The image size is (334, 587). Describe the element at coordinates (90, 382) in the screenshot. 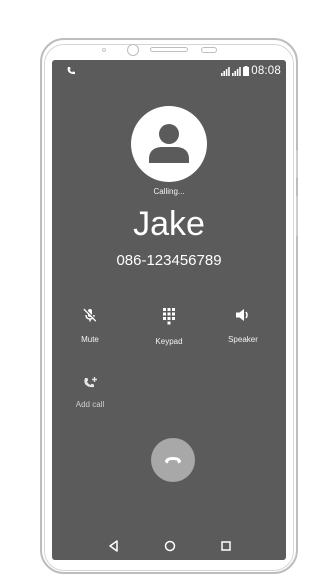

I see `add-call-icon` at that location.